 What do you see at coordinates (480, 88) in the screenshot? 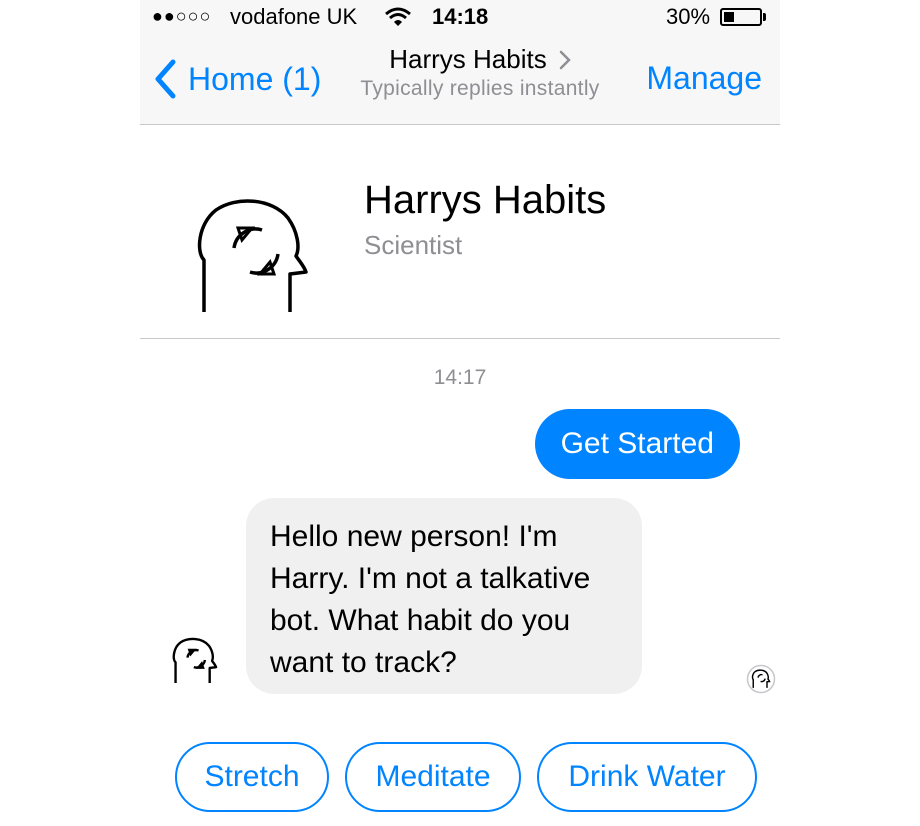
I see `reply-time-subtitle: Typically replies instantly` at bounding box center [480, 88].